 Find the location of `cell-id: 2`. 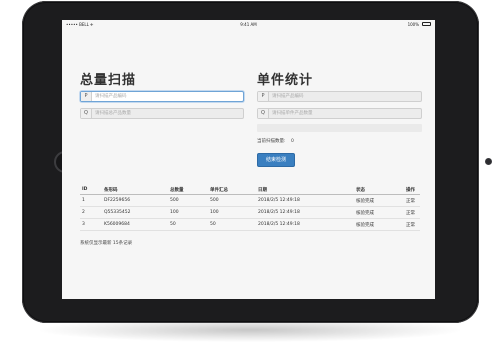

cell-id: 2 is located at coordinates (91, 212).